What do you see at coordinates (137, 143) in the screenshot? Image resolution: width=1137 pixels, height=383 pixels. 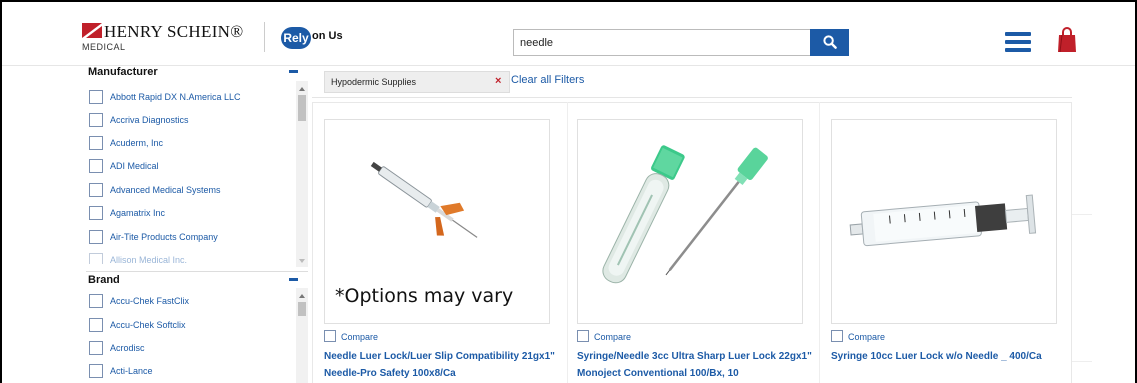 I see `facet-item-label: Acuderm, Inc` at bounding box center [137, 143].